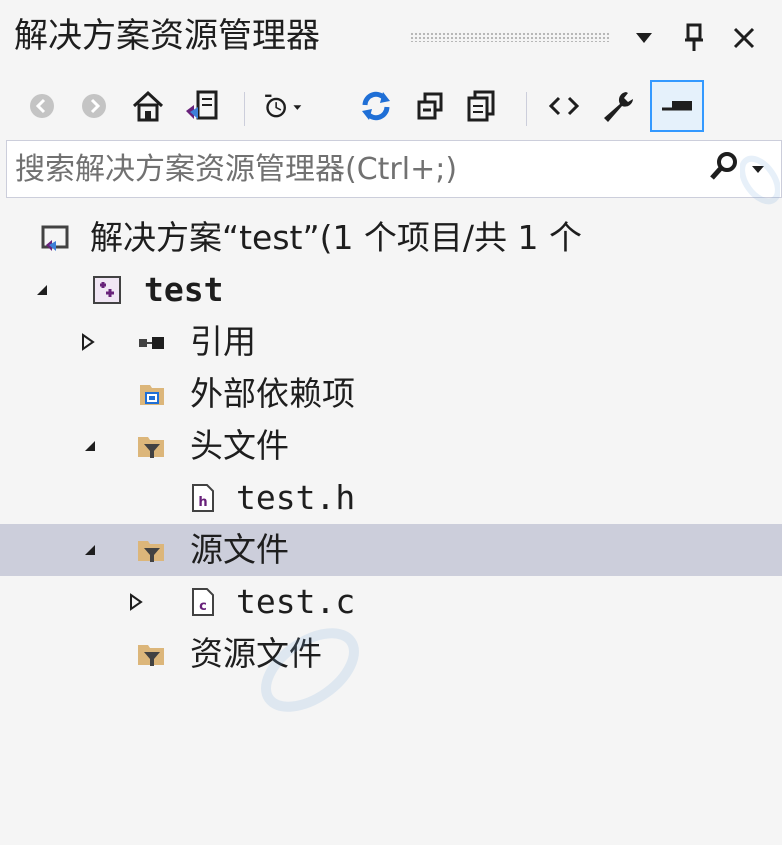 The image size is (782, 845). I want to click on header-file-icon: h, so click(203, 498).